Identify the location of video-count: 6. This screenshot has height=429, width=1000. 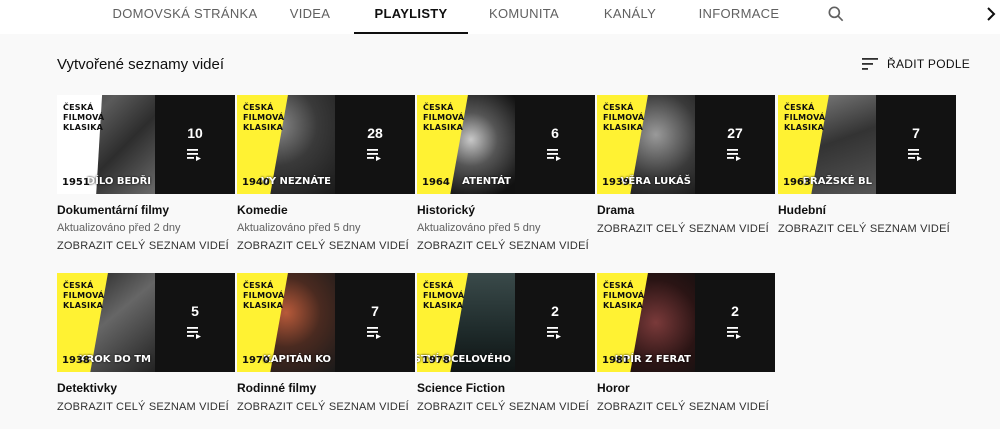
(555, 133).